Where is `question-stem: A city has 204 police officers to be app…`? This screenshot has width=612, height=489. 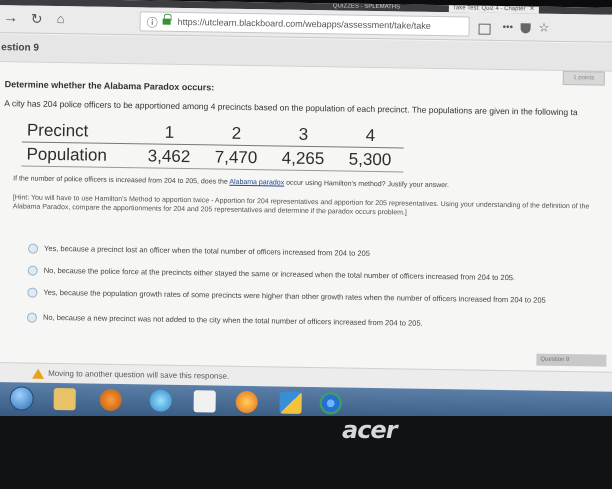 question-stem: A city has 204 police officers to be app… is located at coordinates (291, 108).